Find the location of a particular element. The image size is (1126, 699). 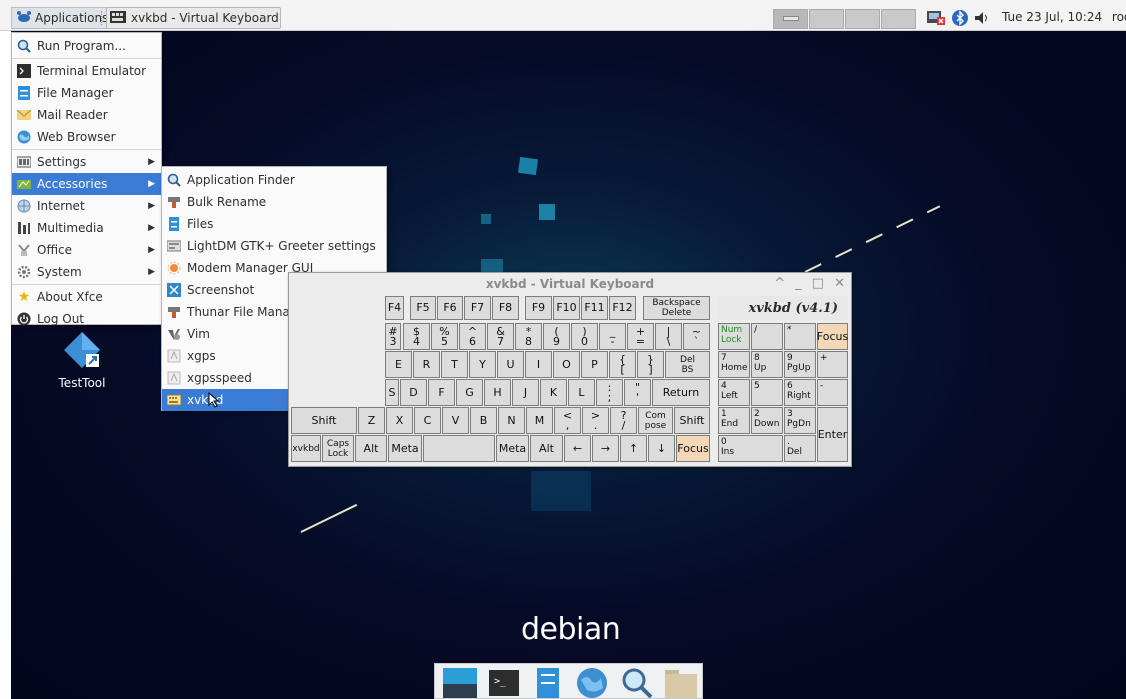

key-m: M is located at coordinates (539, 420).